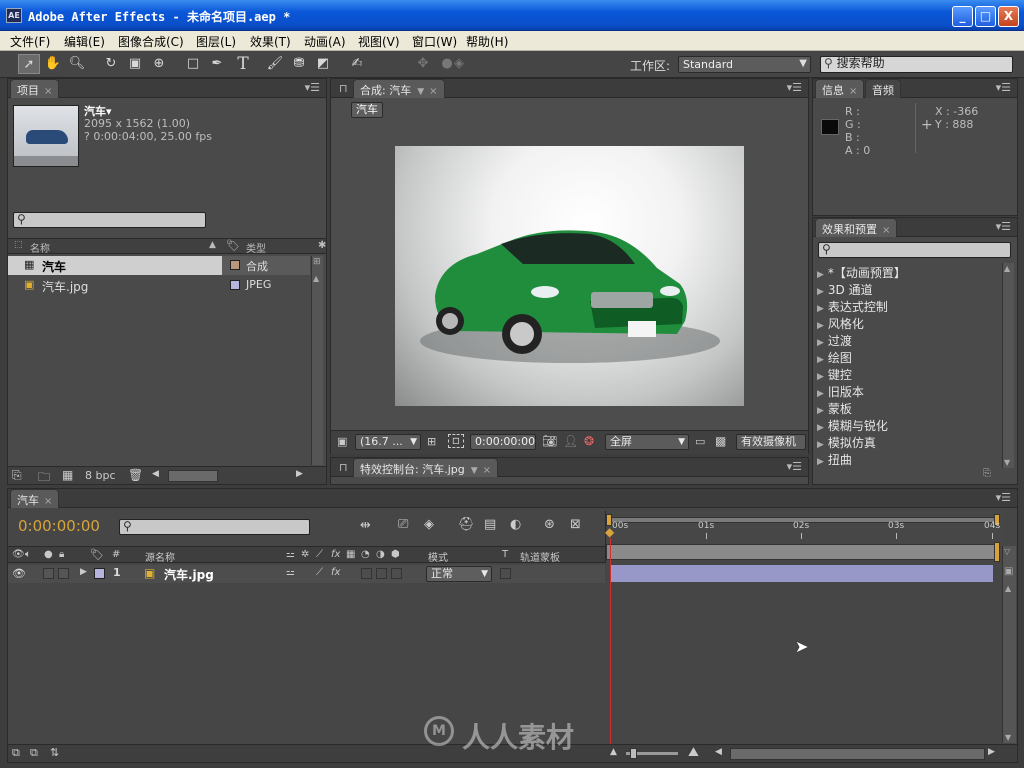  What do you see at coordinates (438, 556) in the screenshot?
I see `column-mode: 模式` at bounding box center [438, 556].